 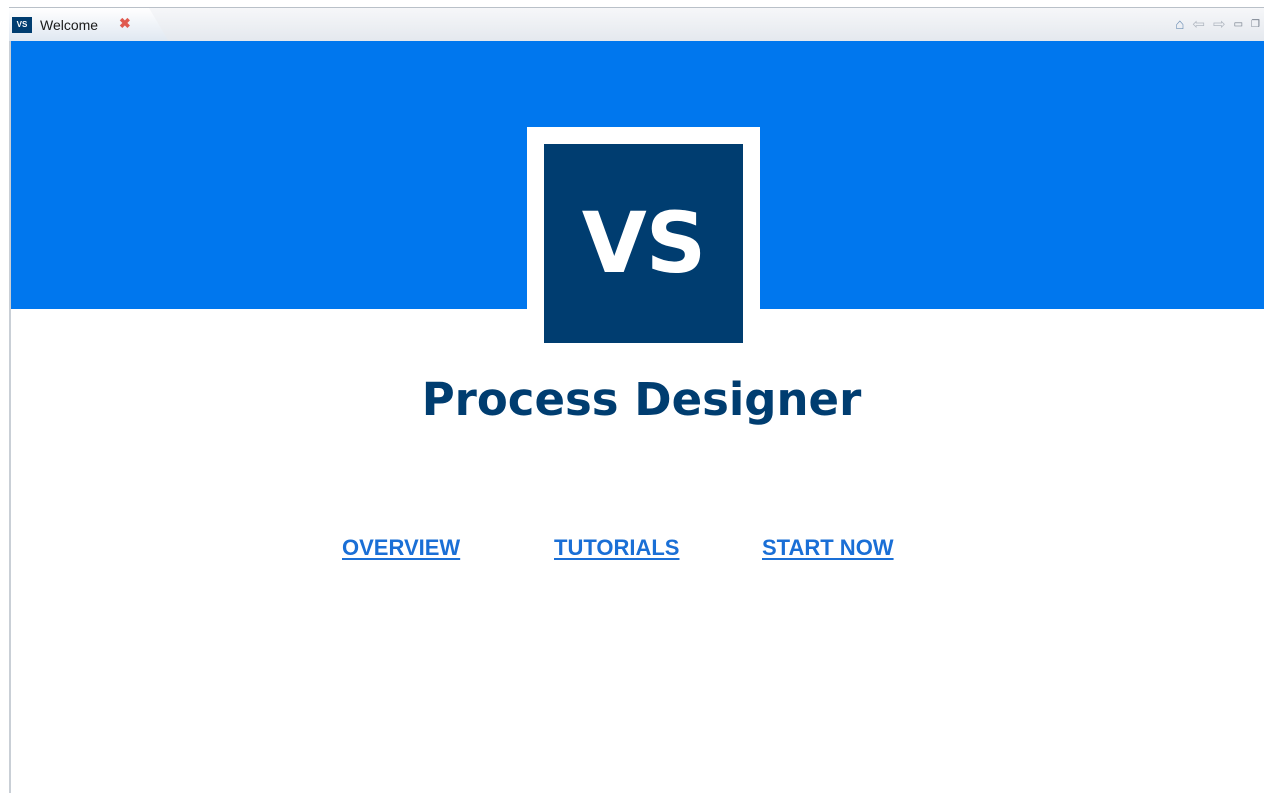 What do you see at coordinates (69, 25) in the screenshot?
I see `tab-label: Welcome` at bounding box center [69, 25].